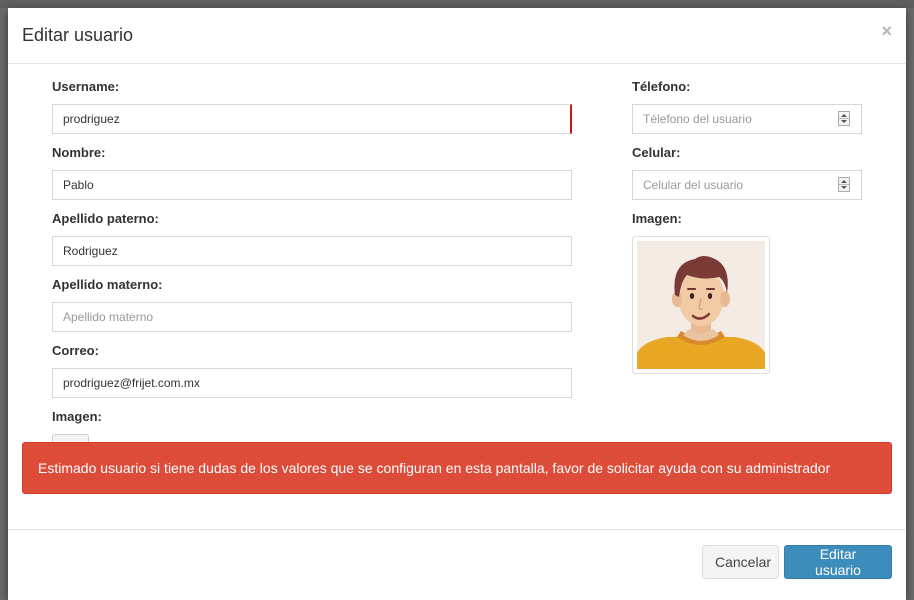 The width and height of the screenshot is (914, 600). I want to click on cancel-button: Cancelar, so click(740, 562).